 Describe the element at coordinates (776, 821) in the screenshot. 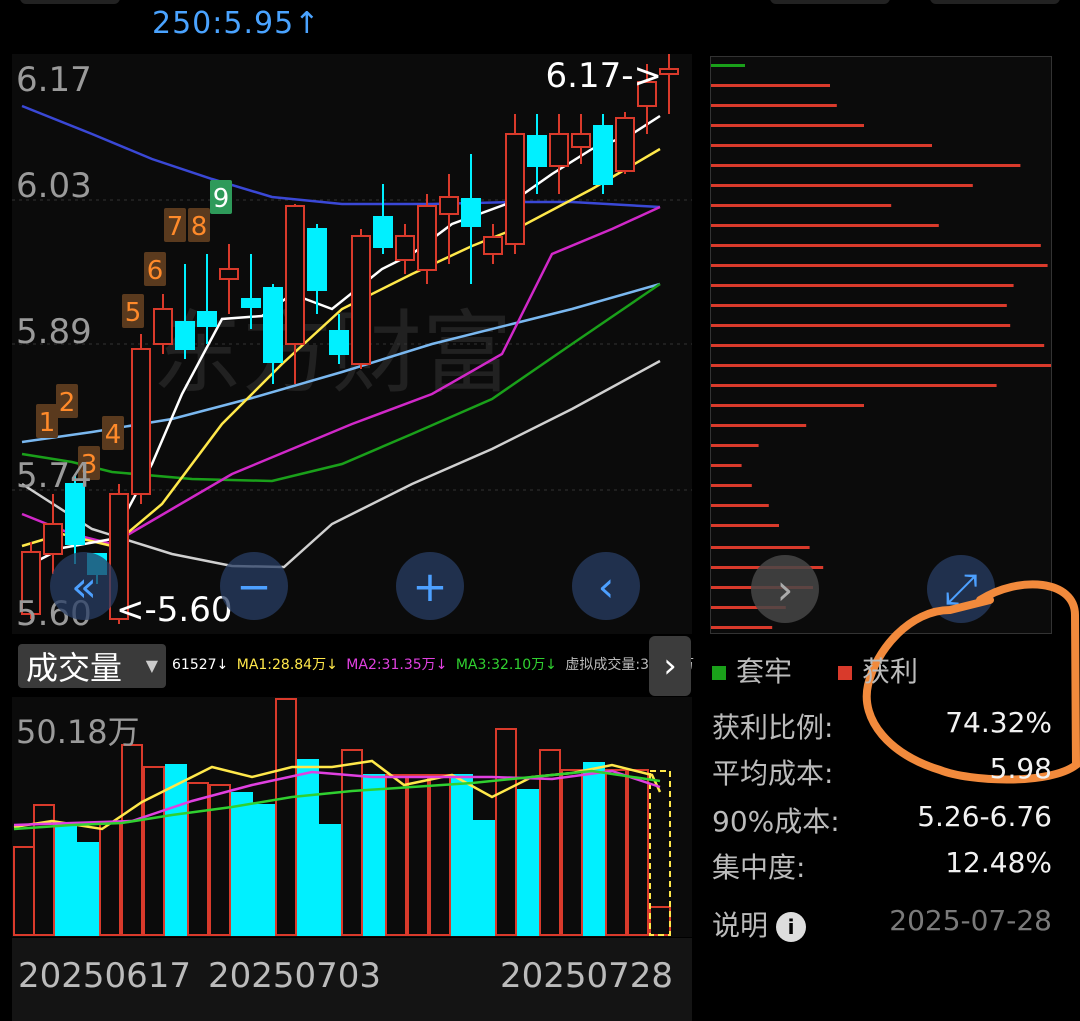

I see `stat-label: 90%成本:` at that location.